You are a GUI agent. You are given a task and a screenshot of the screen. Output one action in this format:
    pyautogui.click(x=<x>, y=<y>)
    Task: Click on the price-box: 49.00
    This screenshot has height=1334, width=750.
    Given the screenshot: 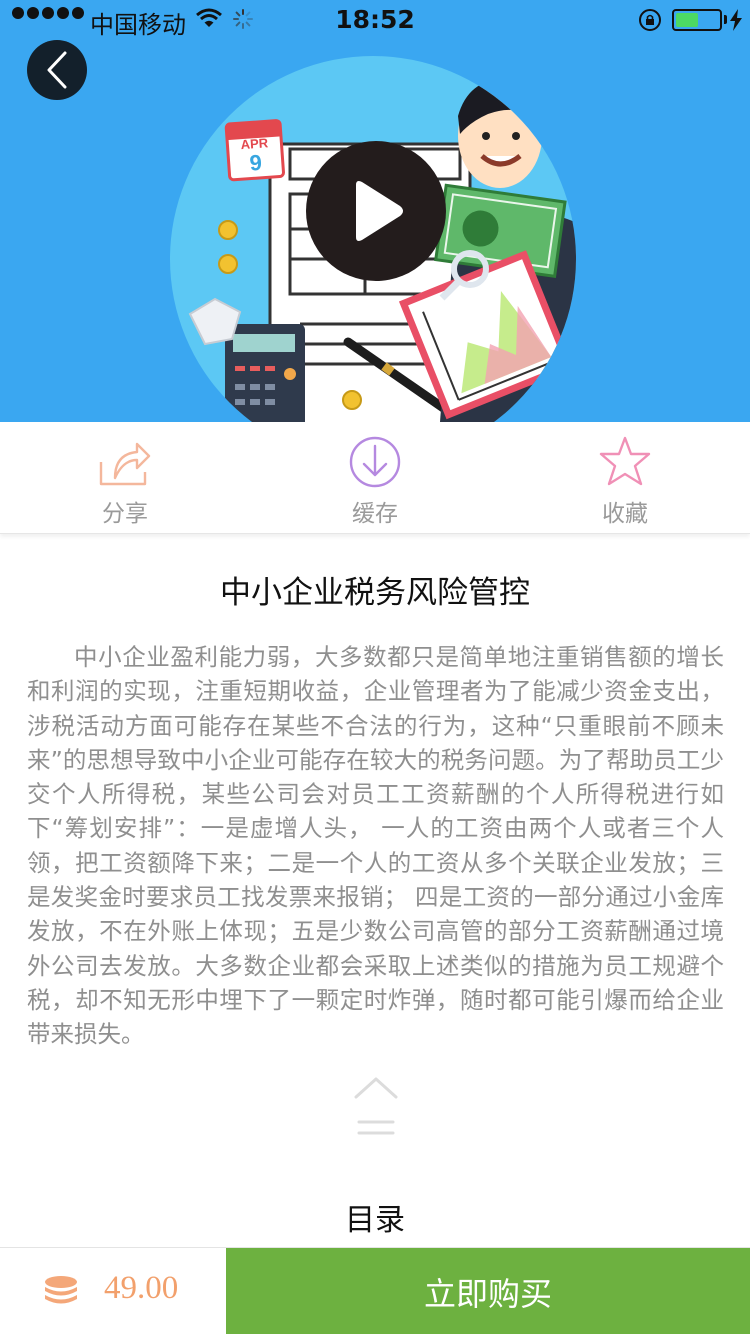 What is the action you would take?
    pyautogui.click(x=113, y=1291)
    